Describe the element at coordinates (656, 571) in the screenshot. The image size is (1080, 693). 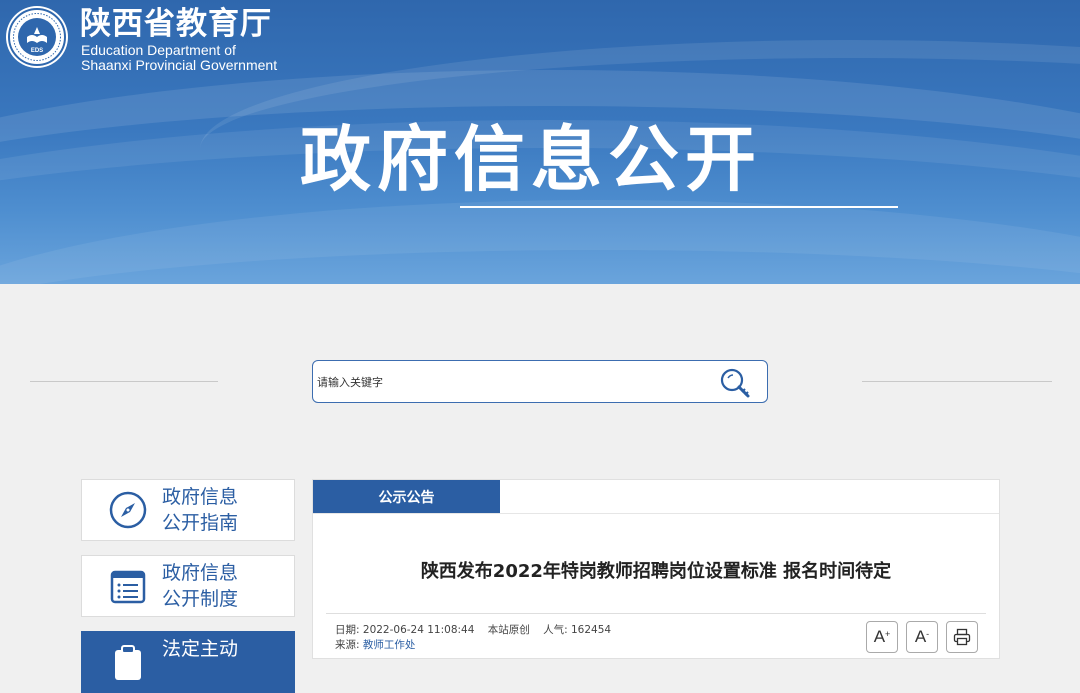
I see `article-title: 陕西发布2022年特岗教师招聘岗位设置标准 报名时间待定` at that location.